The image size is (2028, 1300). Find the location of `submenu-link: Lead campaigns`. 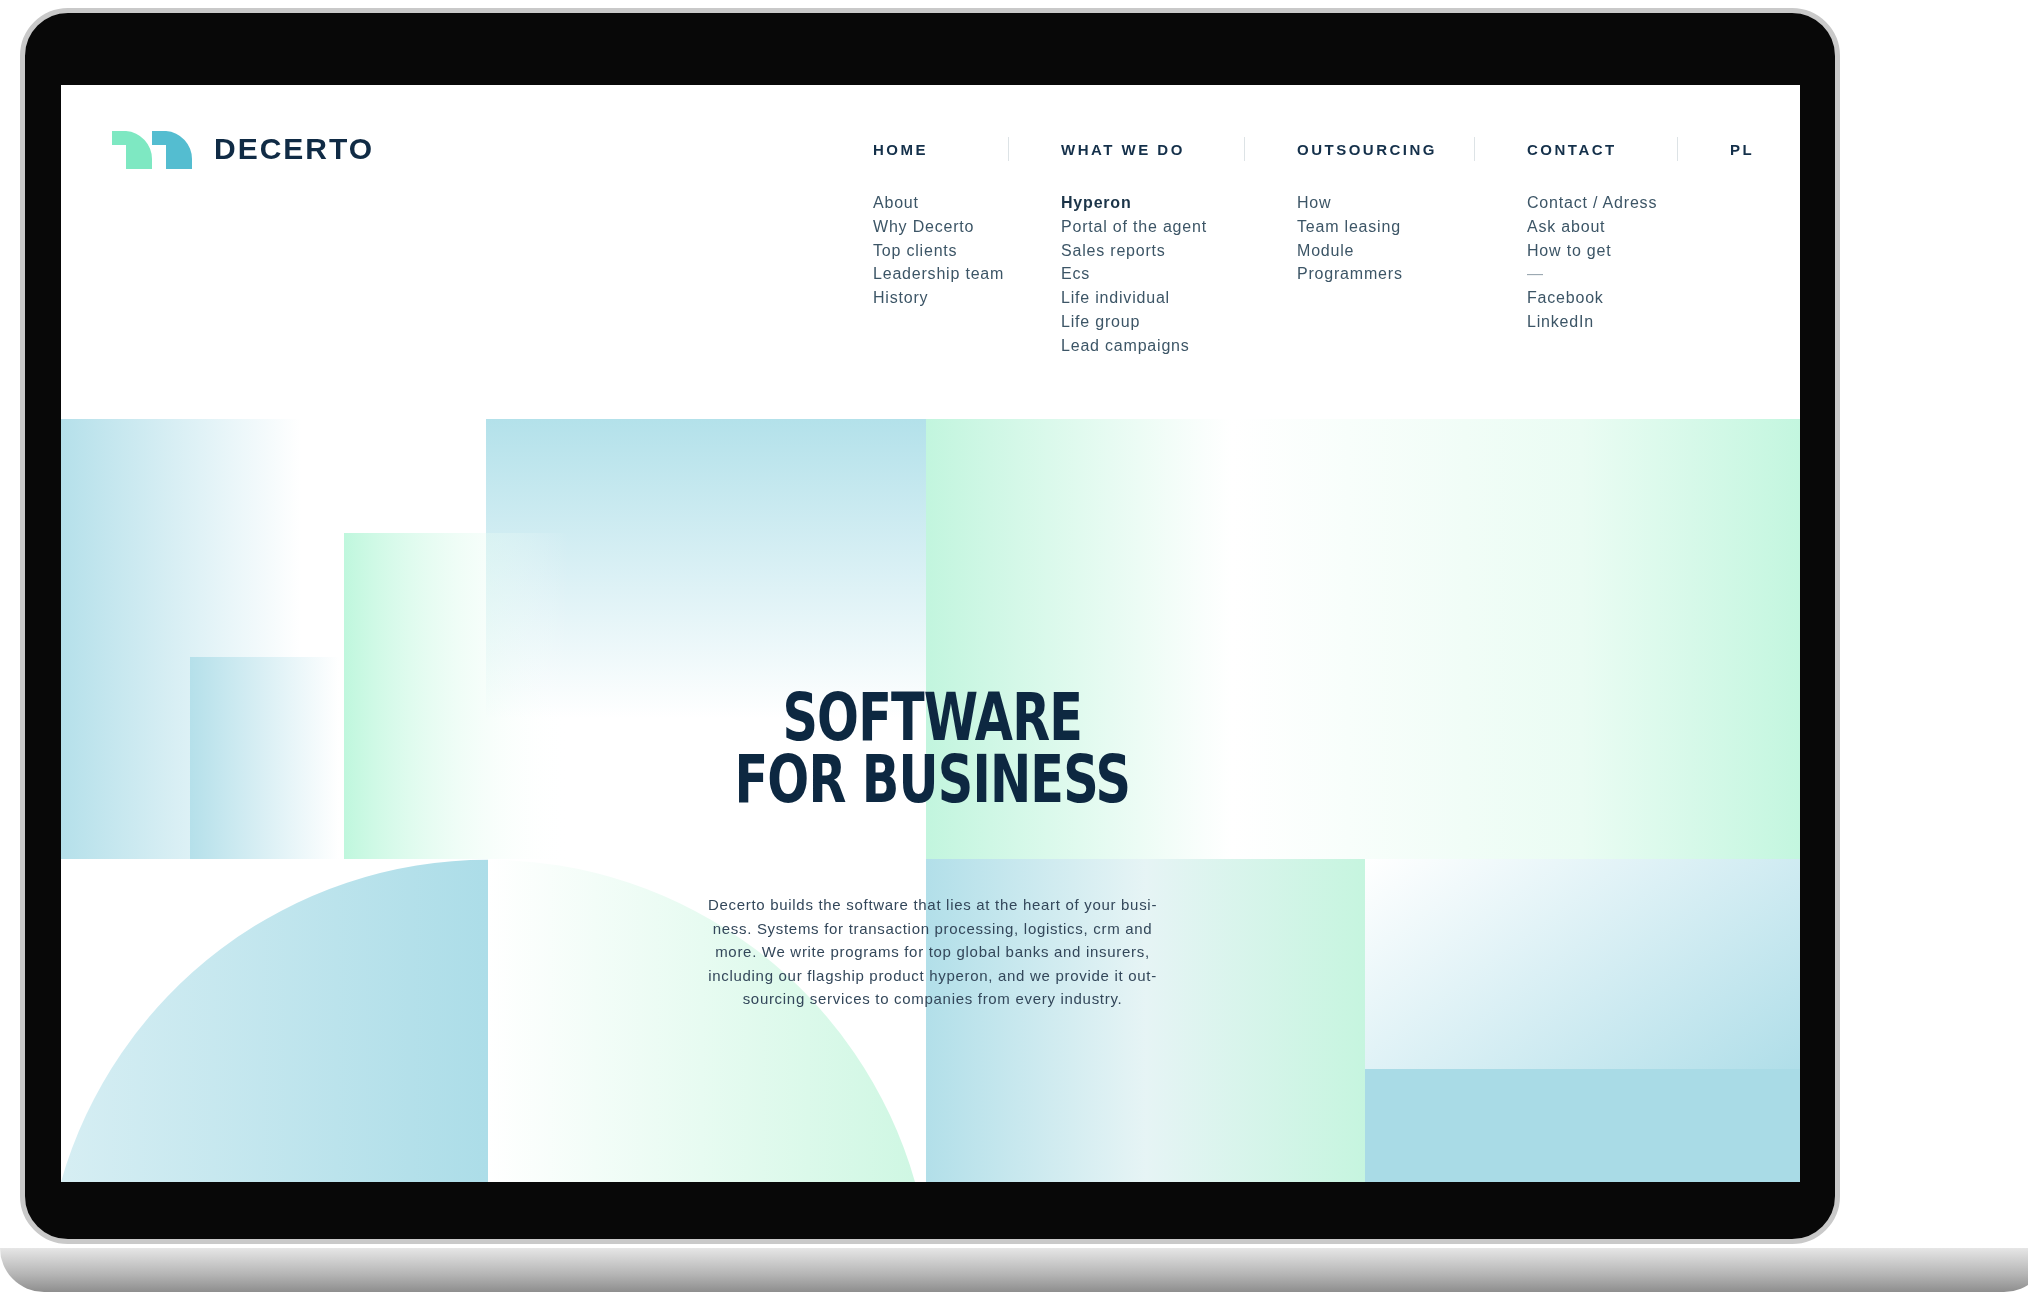

submenu-link: Lead campaigns is located at coordinates (1179, 345).